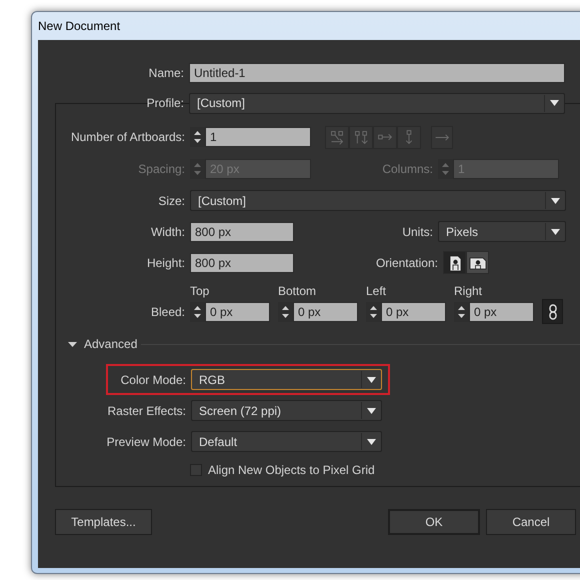 The height and width of the screenshot is (580, 580). Describe the element at coordinates (298, 291) in the screenshot. I see `bleed-side-label: Bottom` at that location.